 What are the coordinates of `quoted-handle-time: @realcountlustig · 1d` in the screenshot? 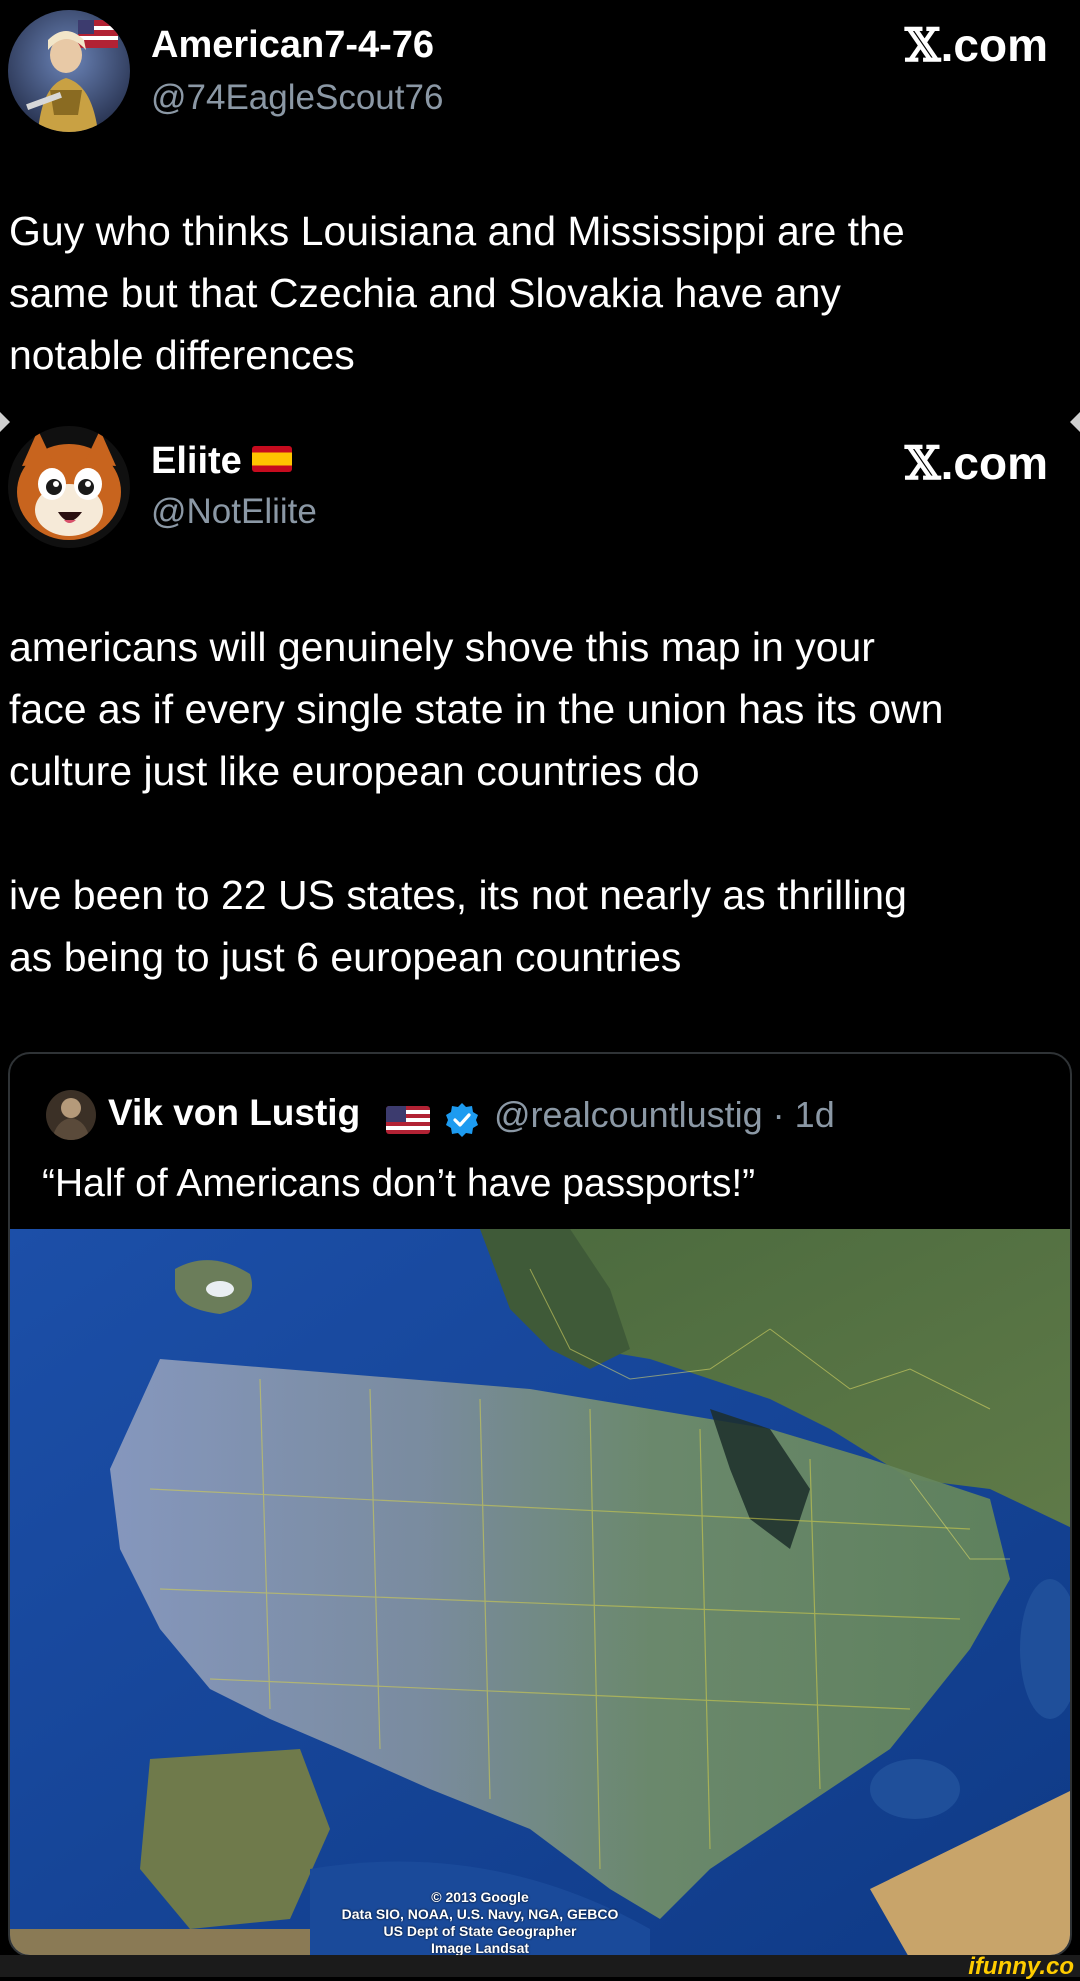 It's located at (664, 1115).